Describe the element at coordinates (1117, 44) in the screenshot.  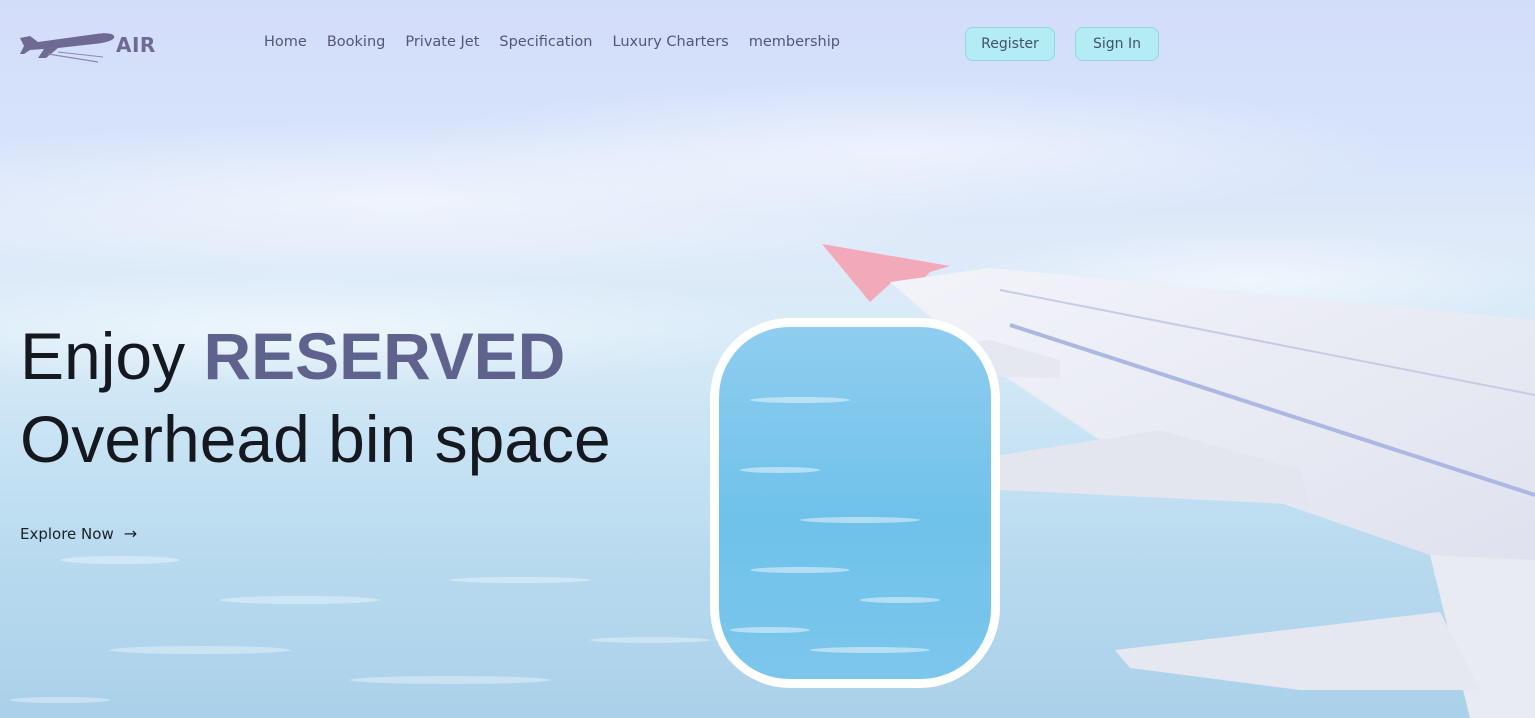
I see `sign-in-button: Sign In` at that location.